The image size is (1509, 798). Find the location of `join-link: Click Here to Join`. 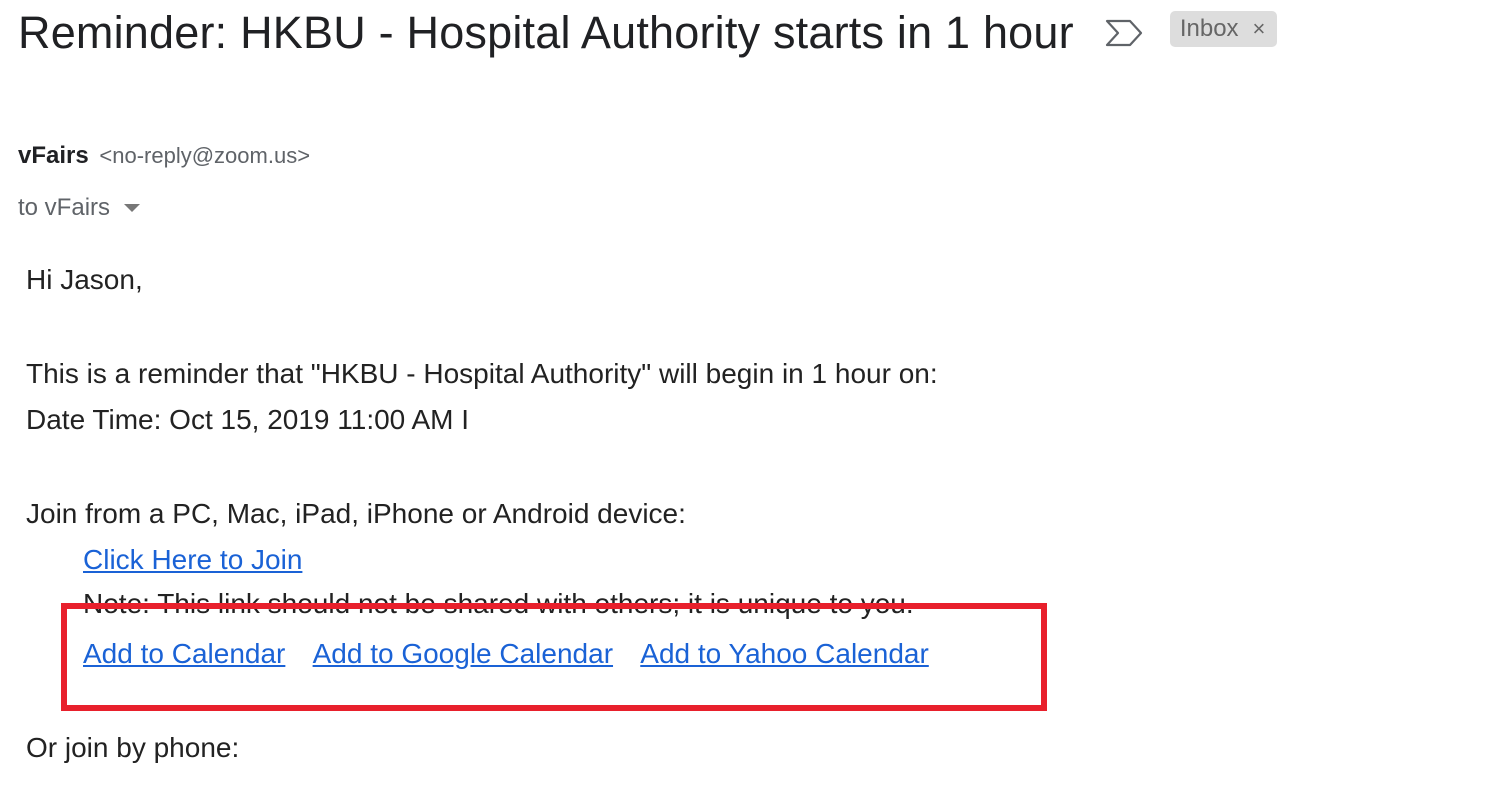

join-link: Click Here to Join is located at coordinates (192, 559).